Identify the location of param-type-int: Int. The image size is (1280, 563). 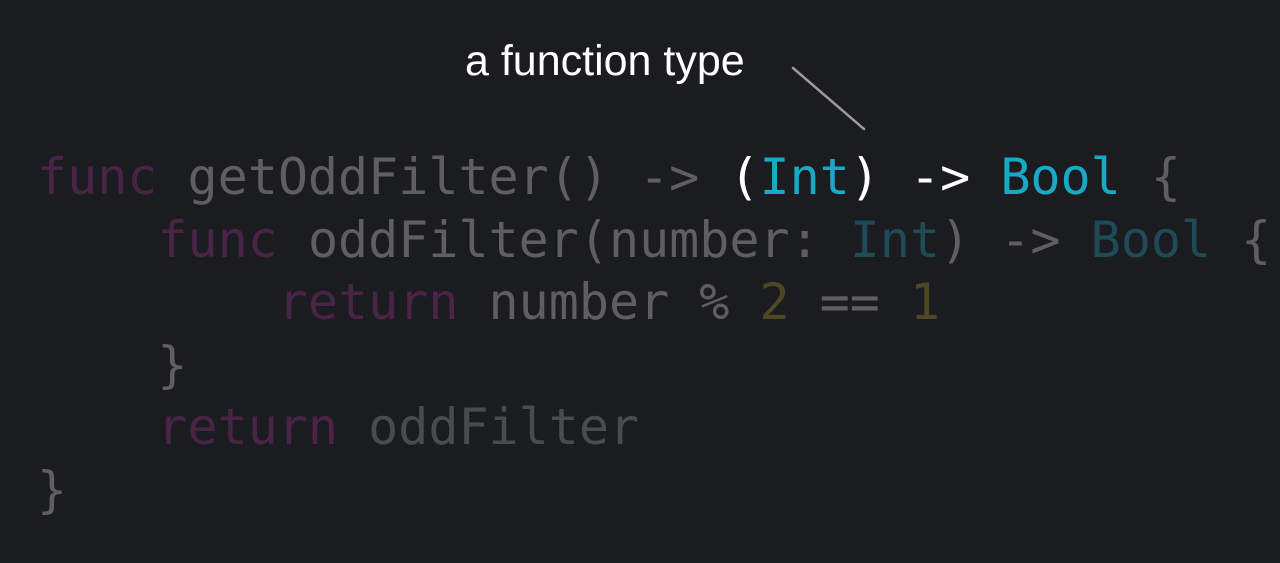
(895, 239).